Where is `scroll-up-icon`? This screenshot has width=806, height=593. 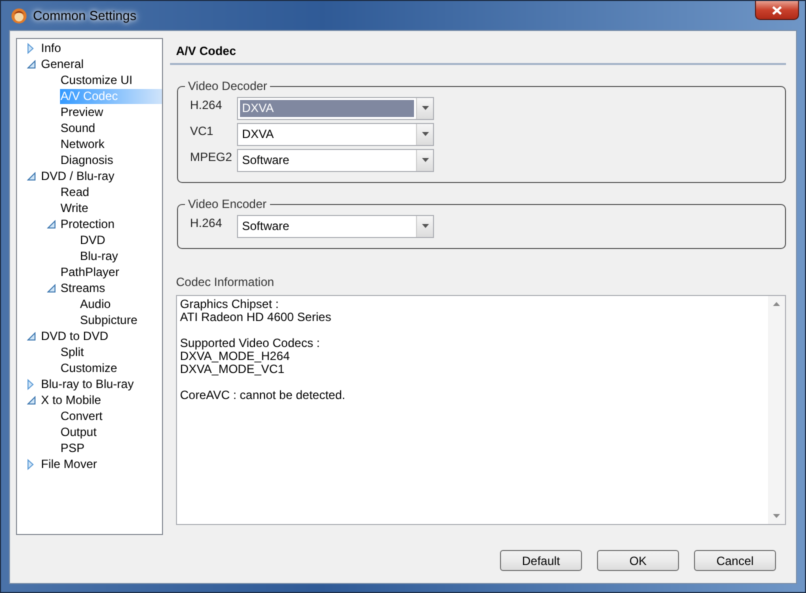
scroll-up-icon is located at coordinates (776, 304).